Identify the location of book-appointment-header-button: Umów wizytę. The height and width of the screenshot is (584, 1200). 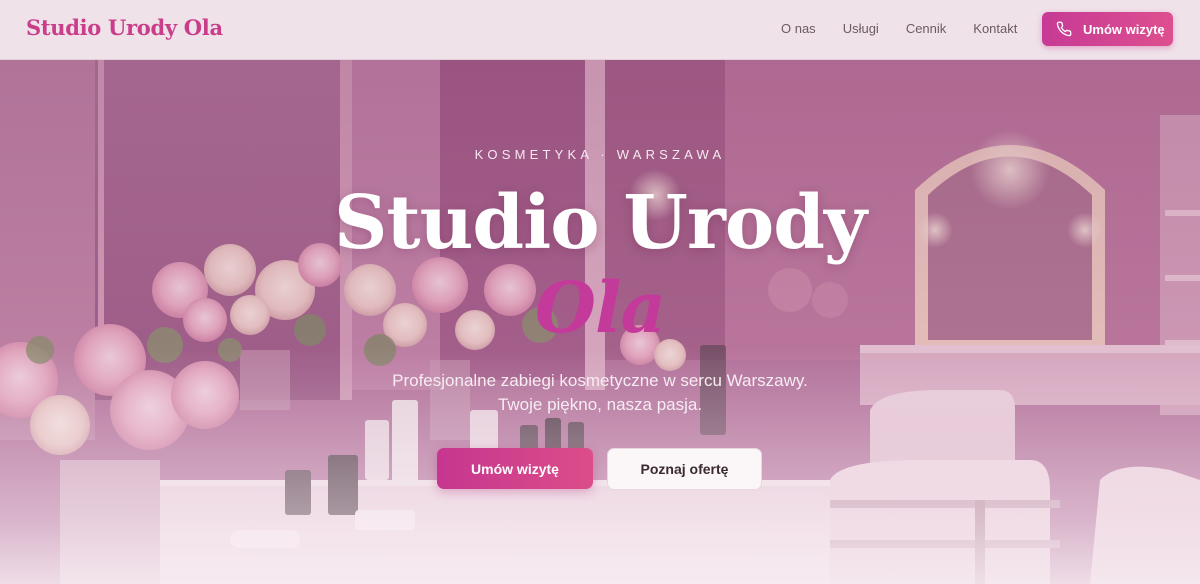
(1107, 29).